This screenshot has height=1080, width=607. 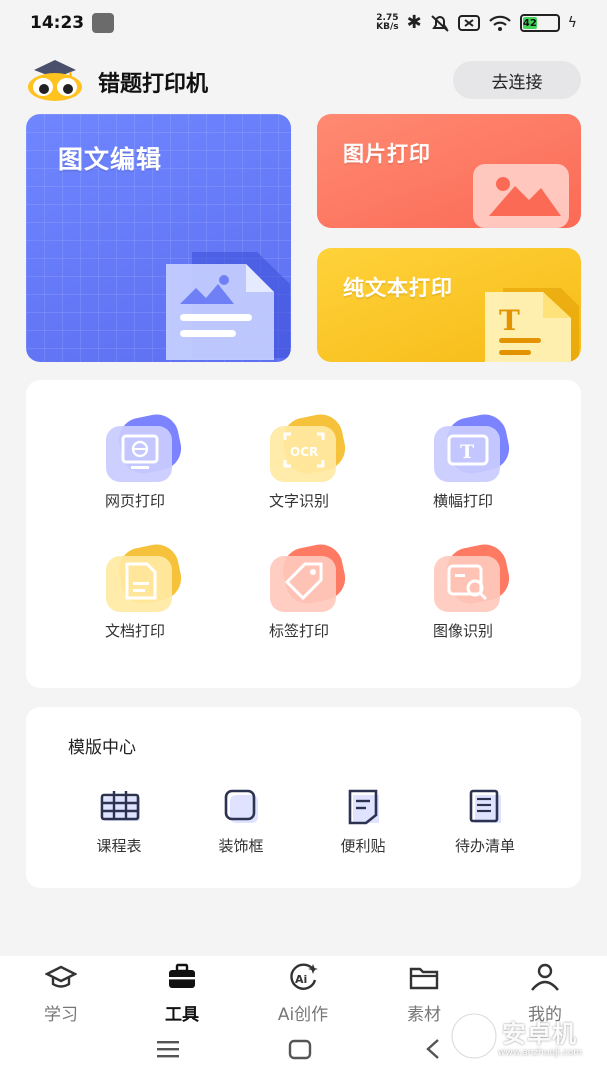 What do you see at coordinates (300, 1049) in the screenshot?
I see `home-icon` at bounding box center [300, 1049].